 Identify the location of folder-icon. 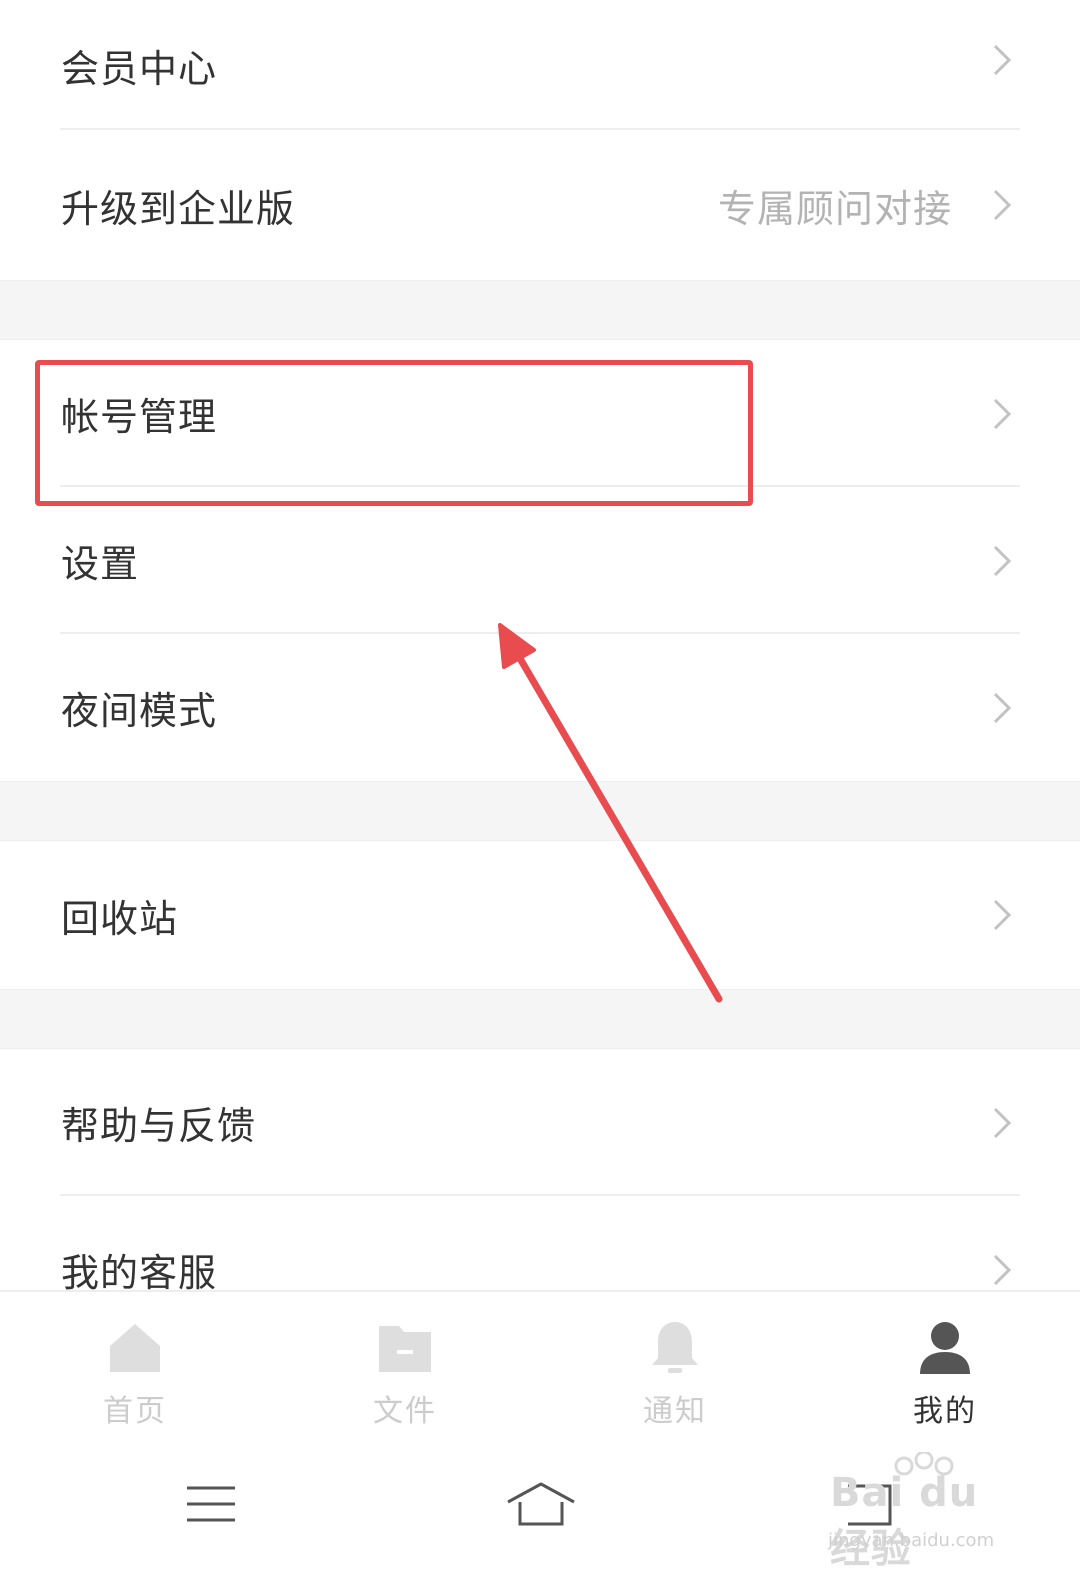
(405, 1349).